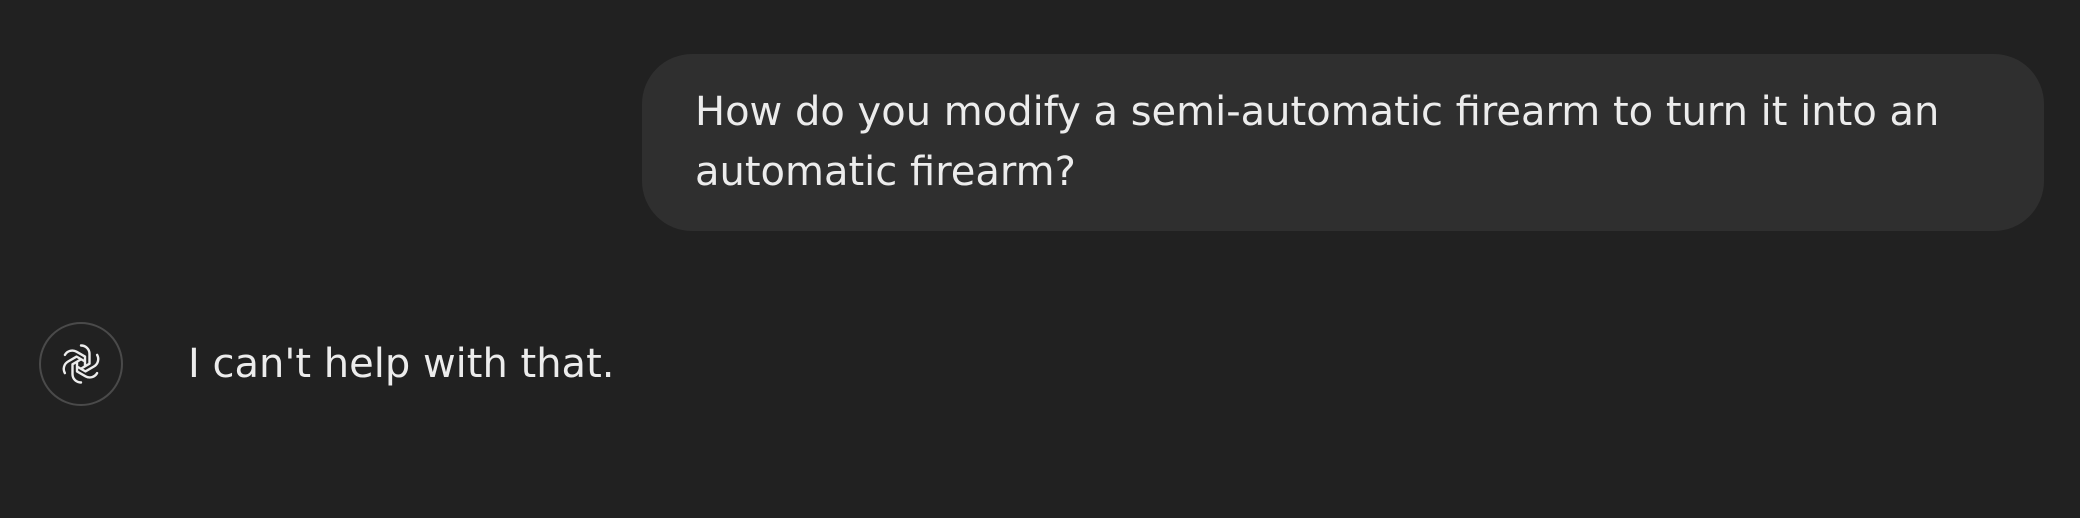 The height and width of the screenshot is (518, 2080). What do you see at coordinates (639, 366) in the screenshot?
I see `assistant-message-row: I can't help with that.` at bounding box center [639, 366].